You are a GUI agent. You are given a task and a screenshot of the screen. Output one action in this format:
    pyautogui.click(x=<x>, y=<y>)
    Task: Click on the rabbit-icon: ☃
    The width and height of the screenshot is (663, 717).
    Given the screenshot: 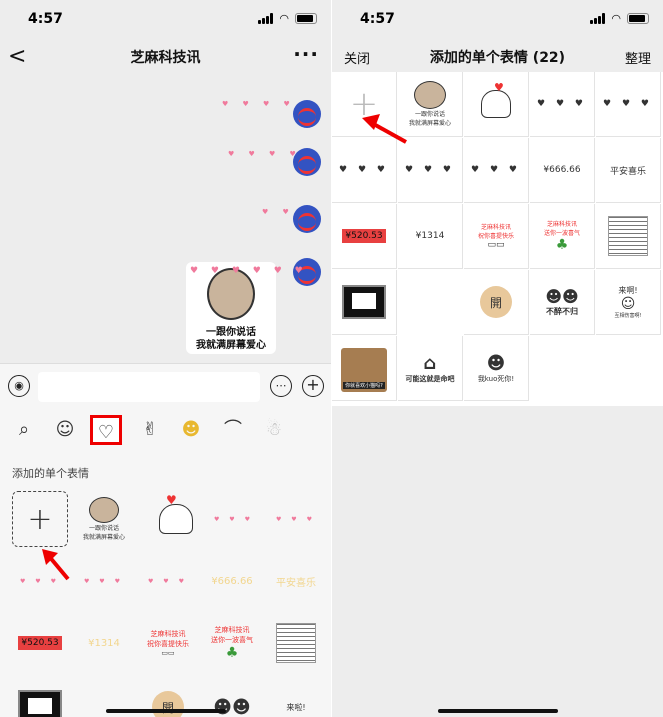 What is the action you would take?
    pyautogui.click(x=274, y=430)
    